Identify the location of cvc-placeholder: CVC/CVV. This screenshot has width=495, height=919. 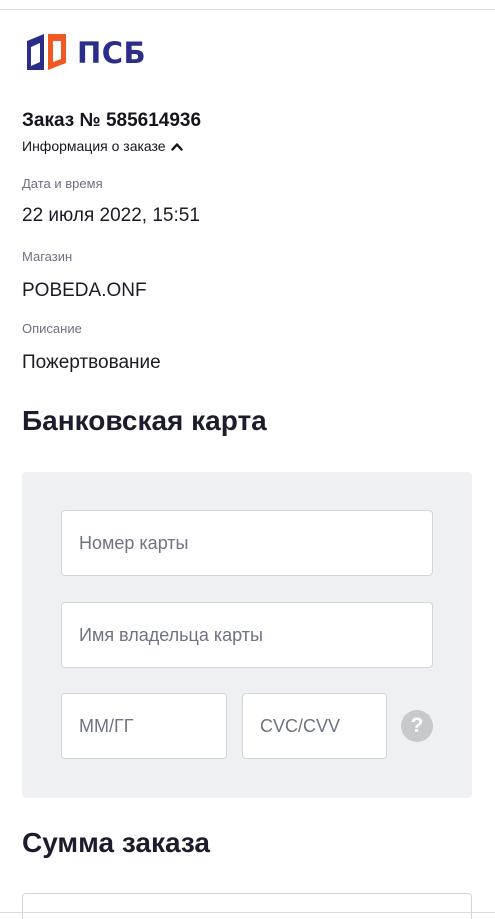
(300, 725).